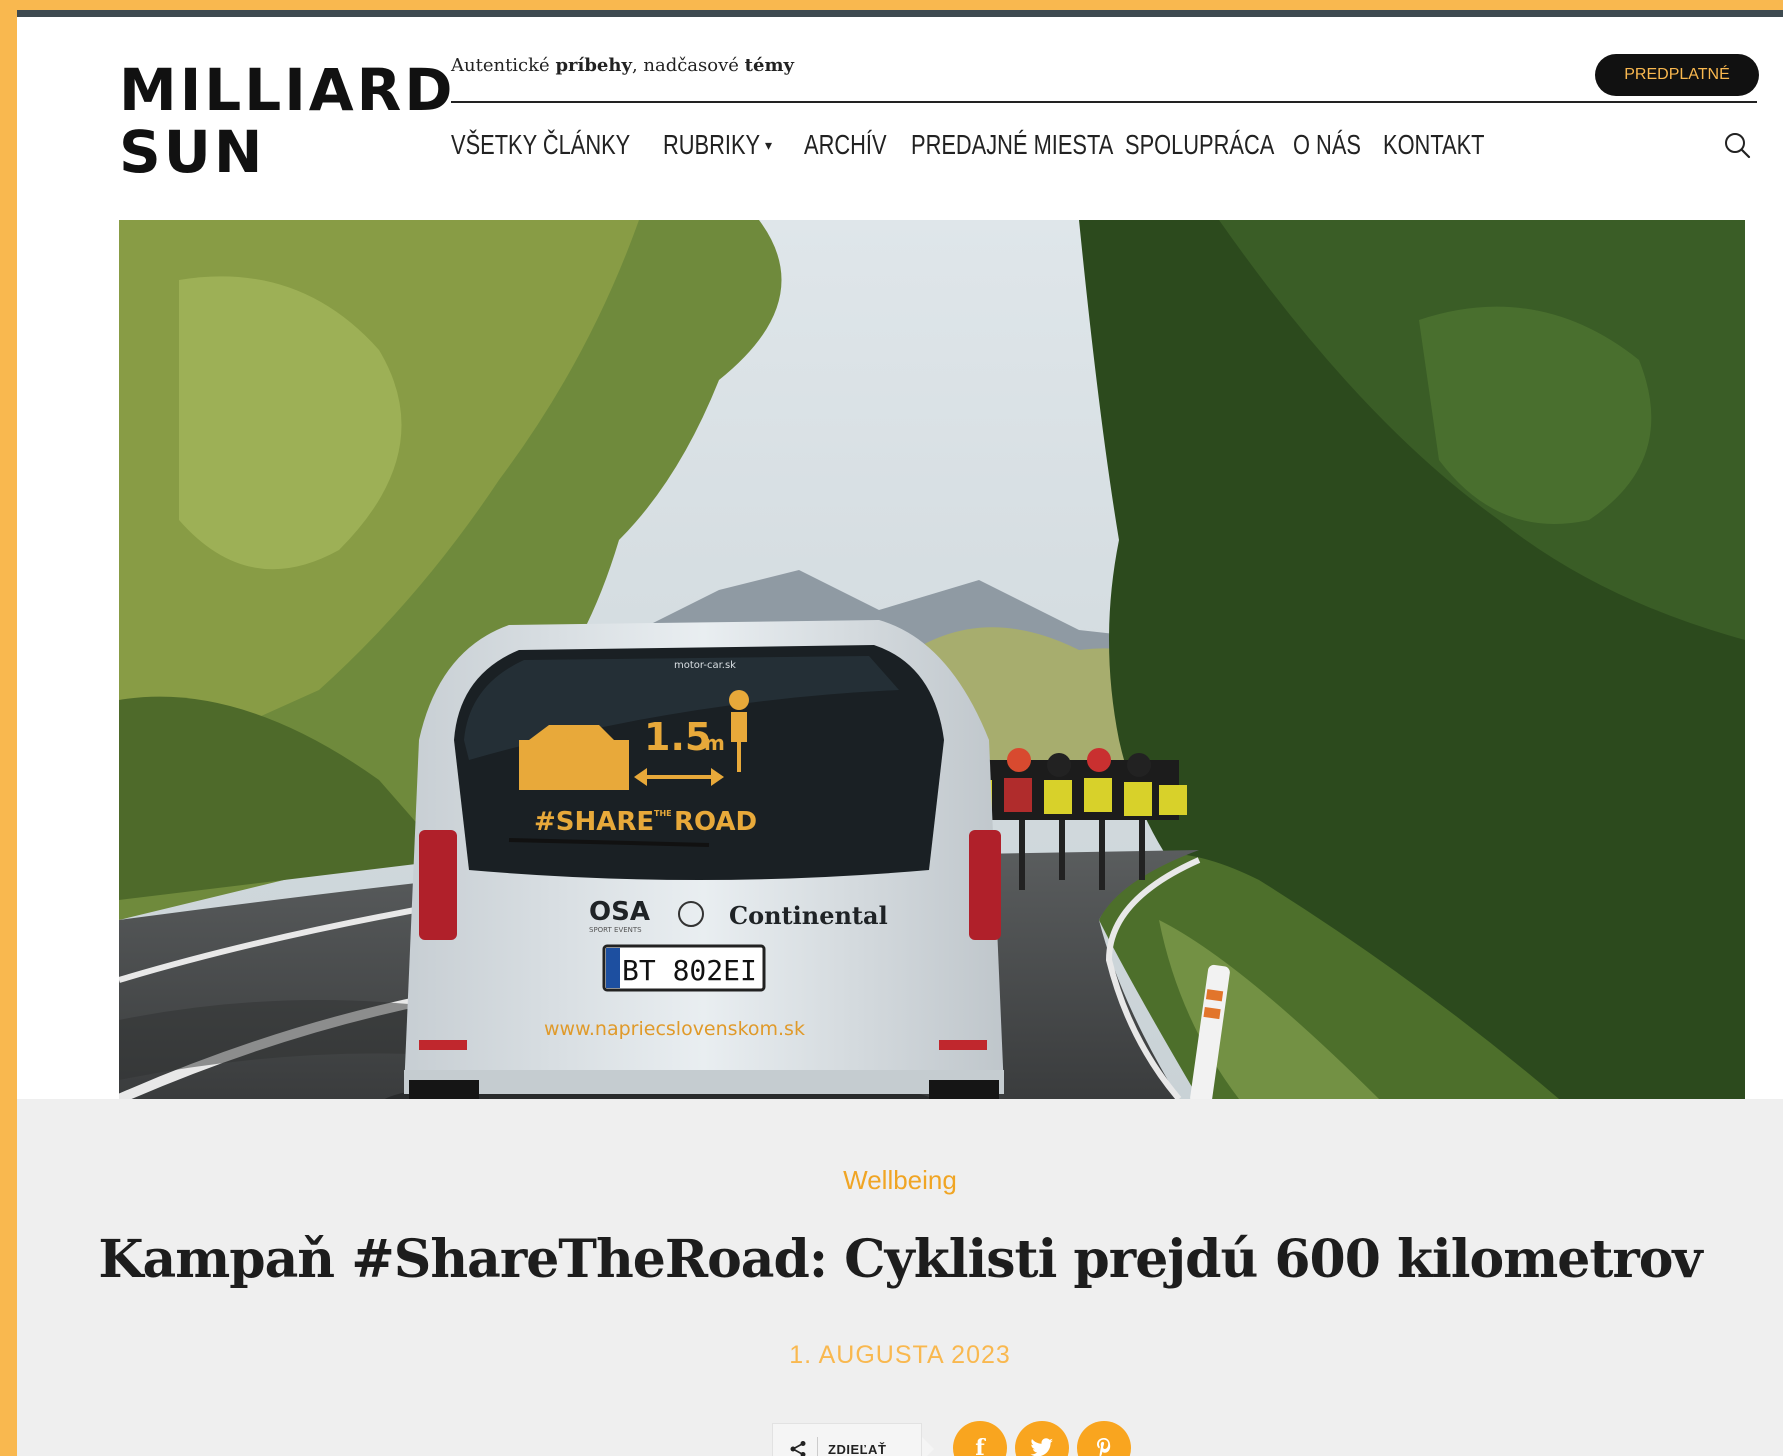  What do you see at coordinates (847, 1439) in the screenshot?
I see `share-button: ZDIEĽAŤ` at bounding box center [847, 1439].